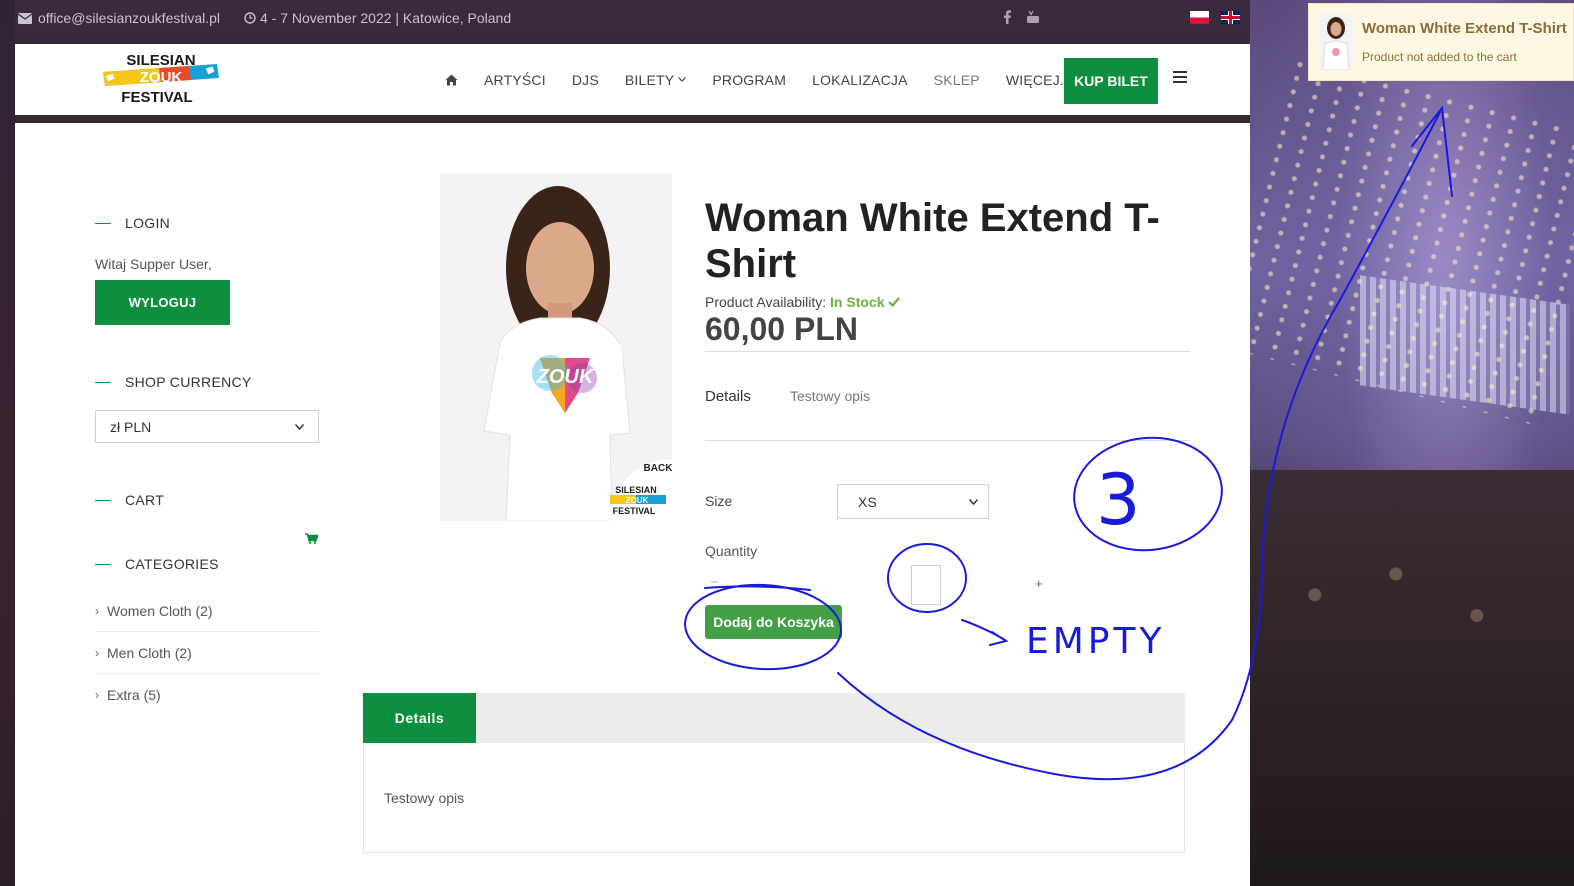 This screenshot has height=886, width=1574. Describe the element at coordinates (207, 426) in the screenshot. I see `currency-select: zł PLN` at that location.